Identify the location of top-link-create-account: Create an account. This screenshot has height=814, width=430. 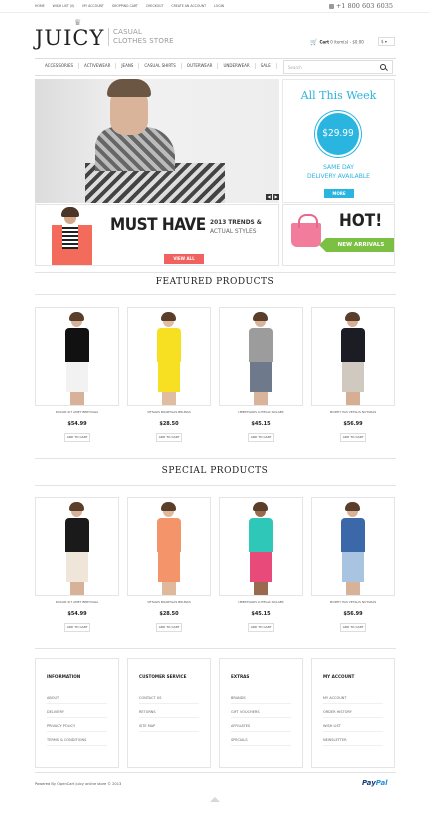
(188, 6).